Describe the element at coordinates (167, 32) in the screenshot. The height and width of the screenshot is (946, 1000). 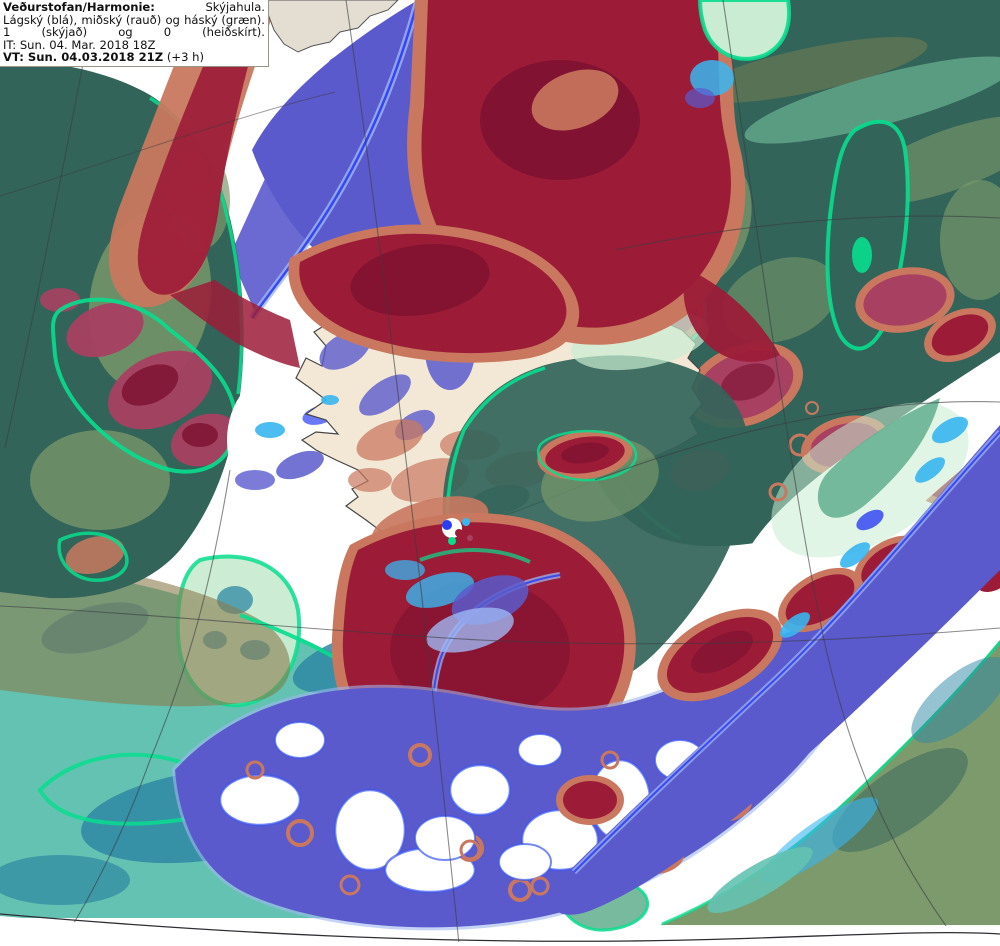
I see `scale-zero: 0` at that location.